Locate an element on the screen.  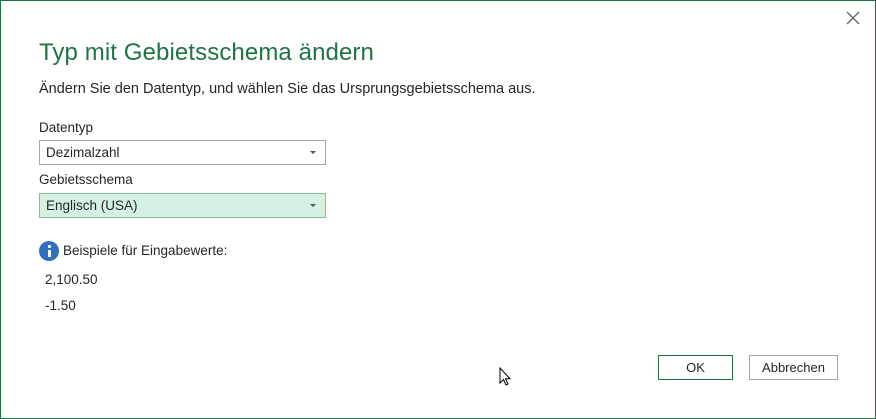
datatype-select-value: Dezimalzahl is located at coordinates (83, 152).